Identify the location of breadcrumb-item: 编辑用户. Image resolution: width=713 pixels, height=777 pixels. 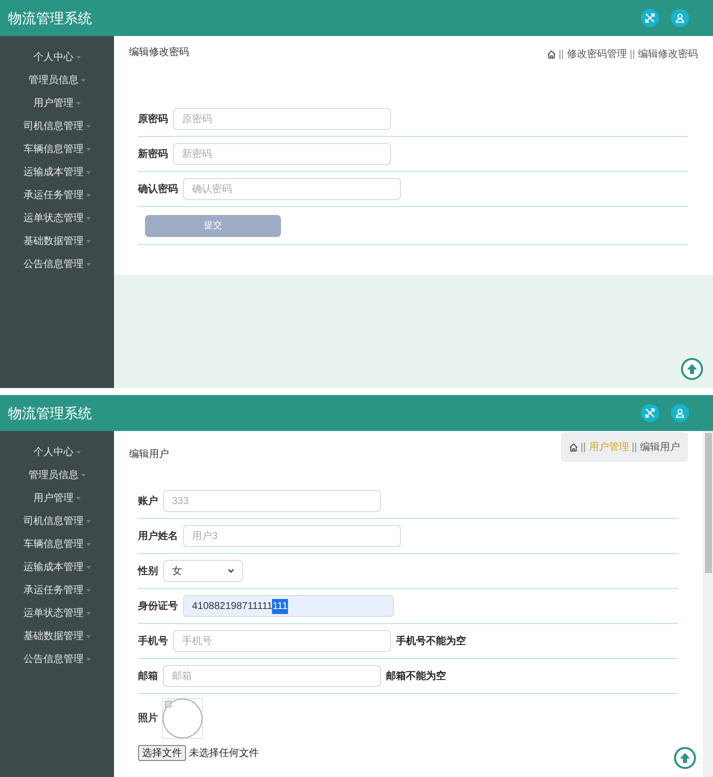
(660, 447).